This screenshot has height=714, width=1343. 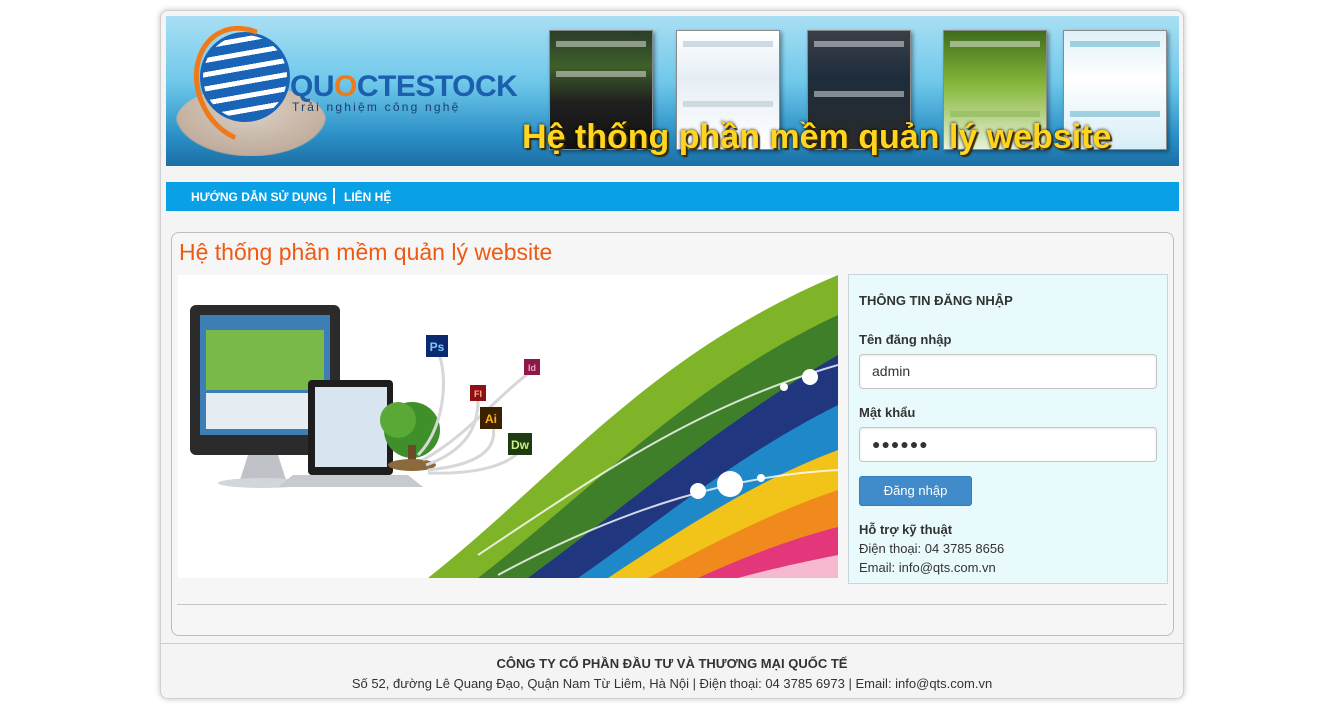 What do you see at coordinates (1008, 371) in the screenshot?
I see `username-input: admin` at bounding box center [1008, 371].